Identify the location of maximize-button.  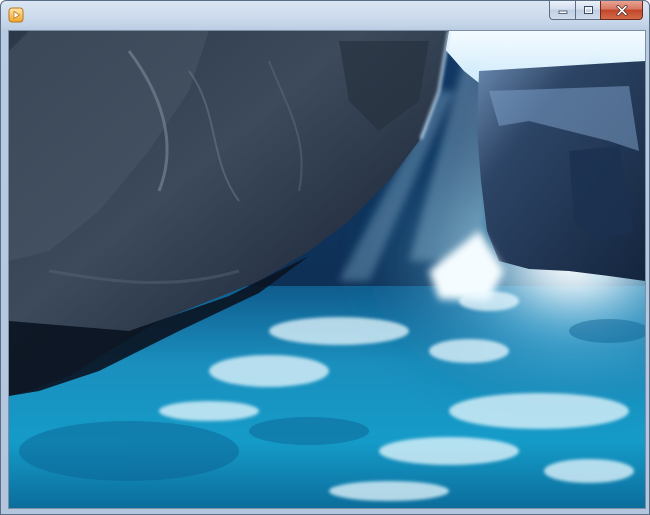
(587, 10).